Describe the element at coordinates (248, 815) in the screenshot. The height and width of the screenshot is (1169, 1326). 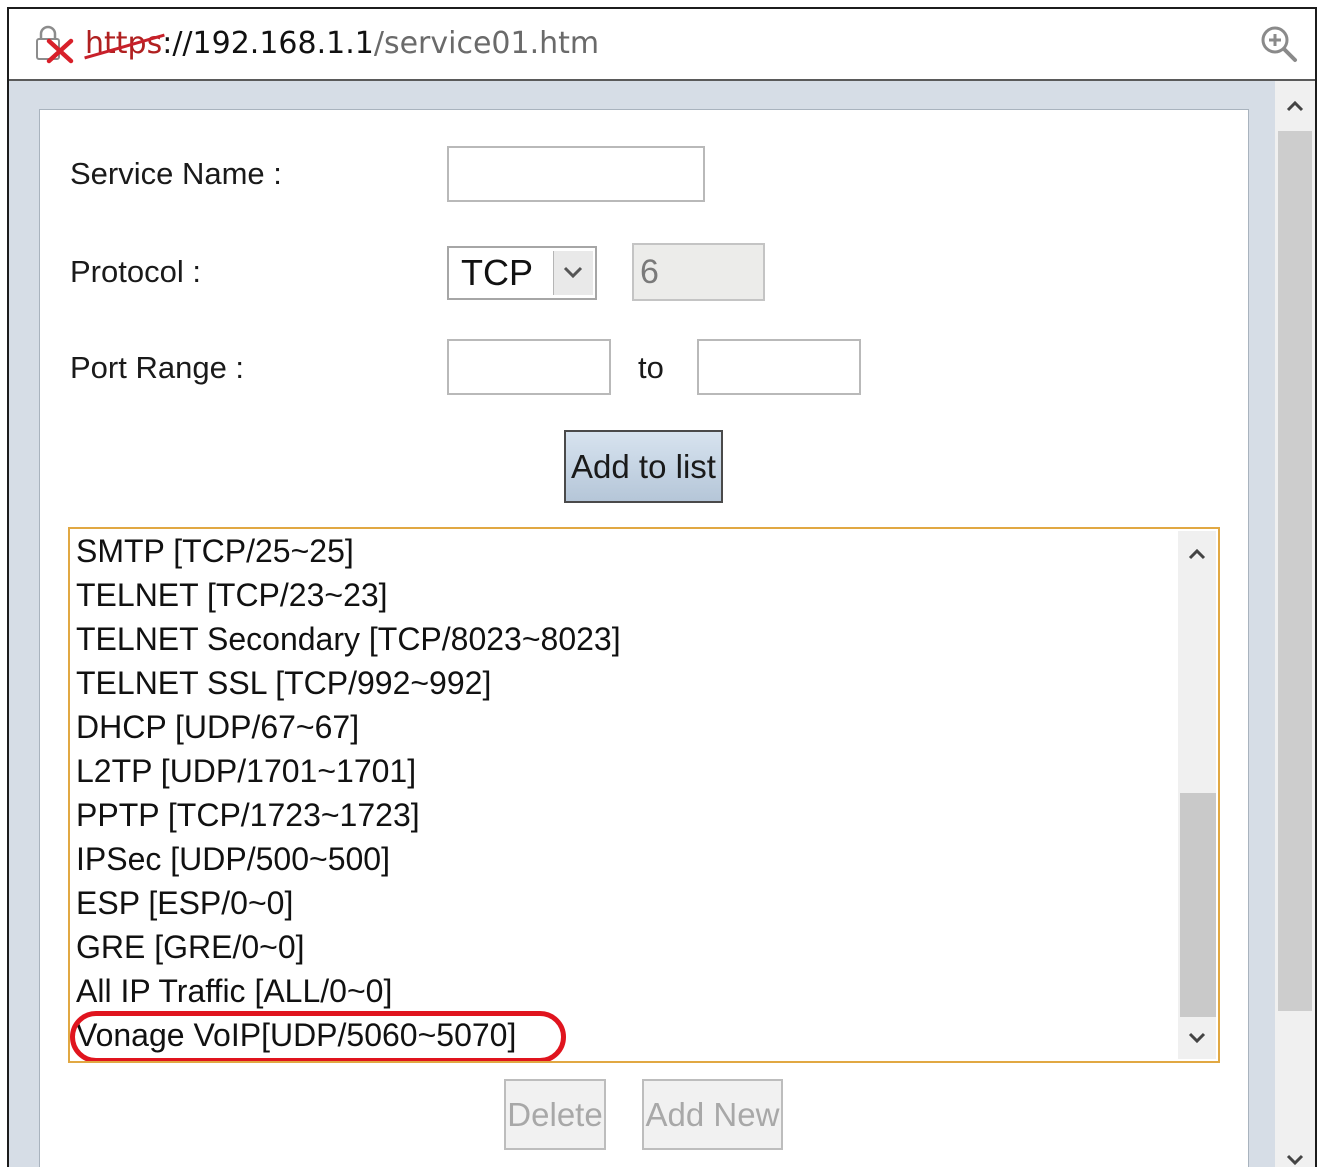
I see `list-item: PPTP [TCP/1723~1723]` at that location.